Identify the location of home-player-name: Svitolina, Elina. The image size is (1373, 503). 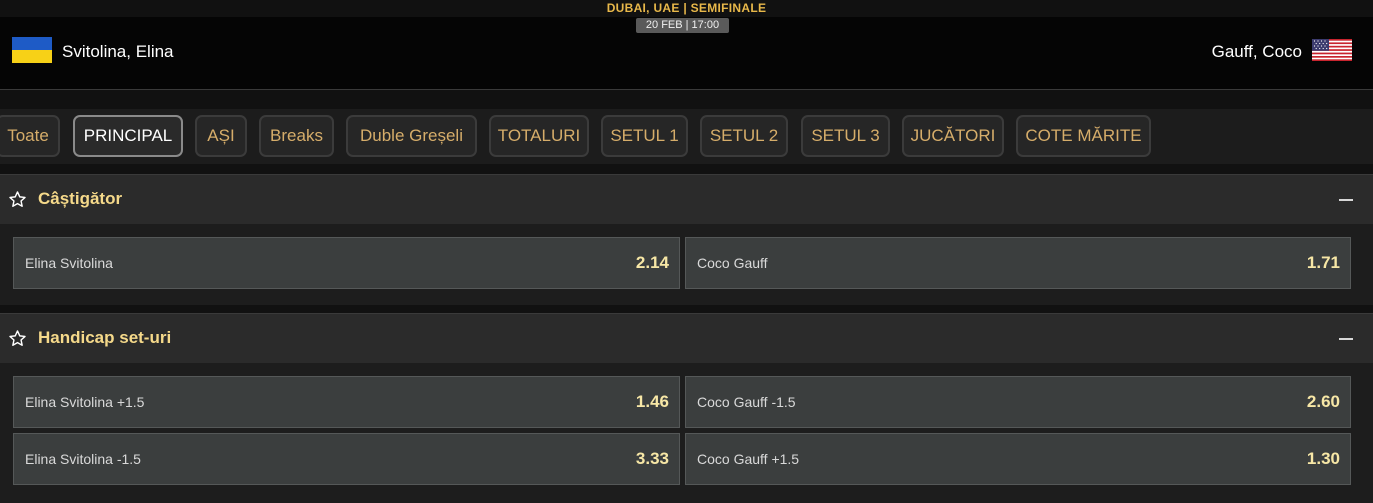
(118, 51).